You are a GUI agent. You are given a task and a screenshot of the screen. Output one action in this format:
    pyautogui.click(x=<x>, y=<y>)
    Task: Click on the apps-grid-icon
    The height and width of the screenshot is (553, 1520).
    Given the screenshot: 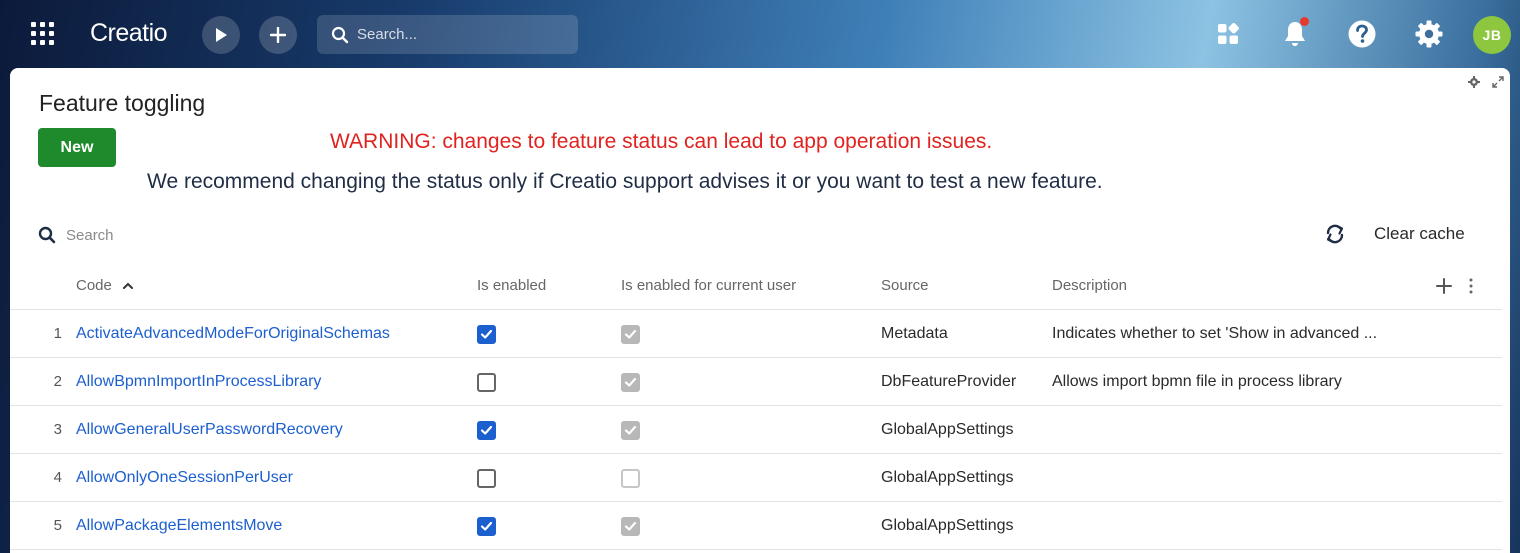 What is the action you would take?
    pyautogui.click(x=43, y=34)
    